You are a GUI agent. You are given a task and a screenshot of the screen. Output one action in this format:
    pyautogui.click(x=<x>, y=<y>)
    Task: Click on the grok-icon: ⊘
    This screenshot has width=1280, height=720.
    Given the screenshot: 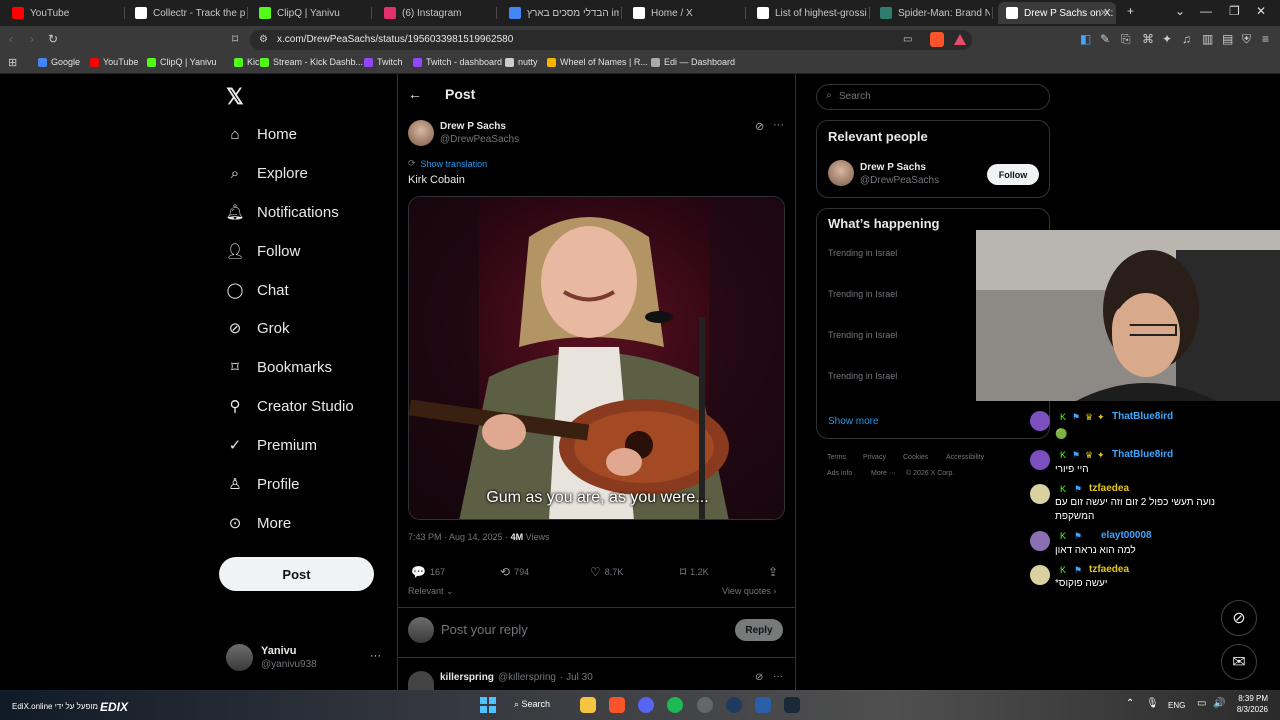 What is the action you would take?
    pyautogui.click(x=759, y=677)
    